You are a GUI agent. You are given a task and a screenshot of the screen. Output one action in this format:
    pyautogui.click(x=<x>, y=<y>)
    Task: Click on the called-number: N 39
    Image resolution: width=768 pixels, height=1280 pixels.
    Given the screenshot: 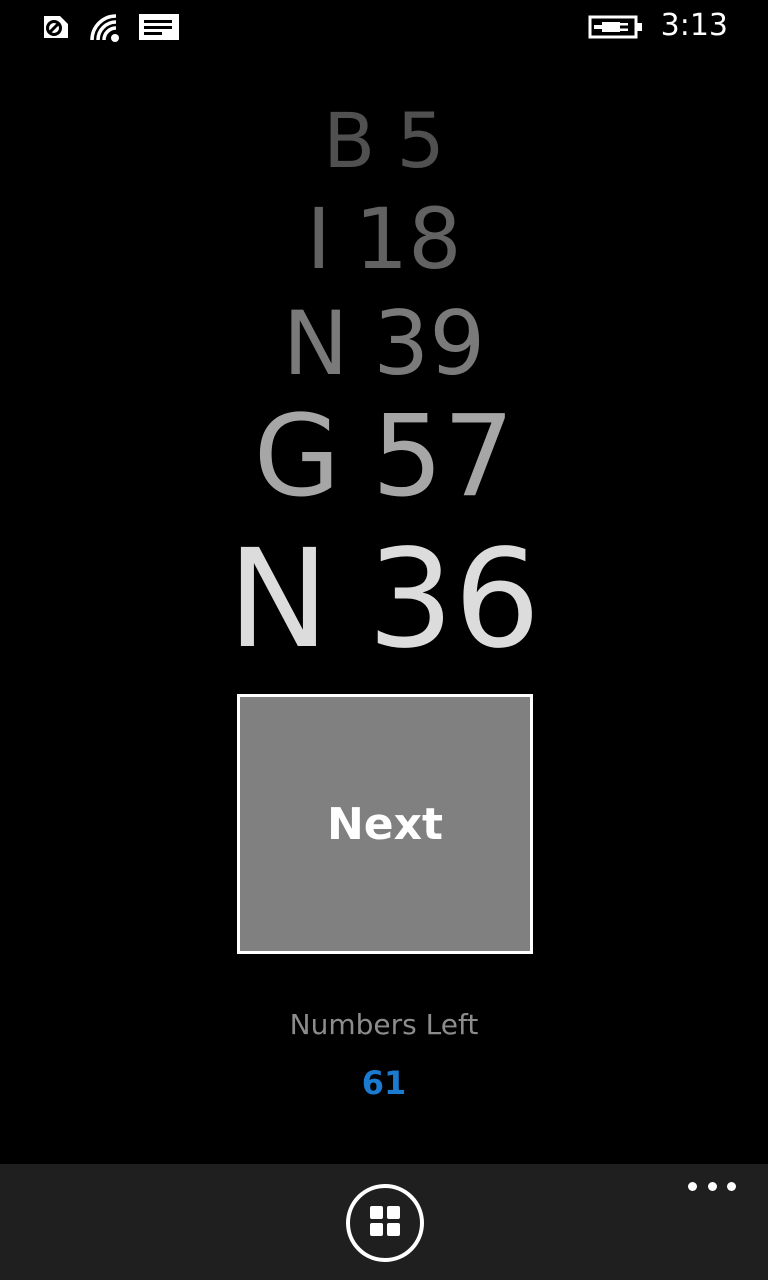 What is the action you would take?
    pyautogui.click(x=384, y=344)
    